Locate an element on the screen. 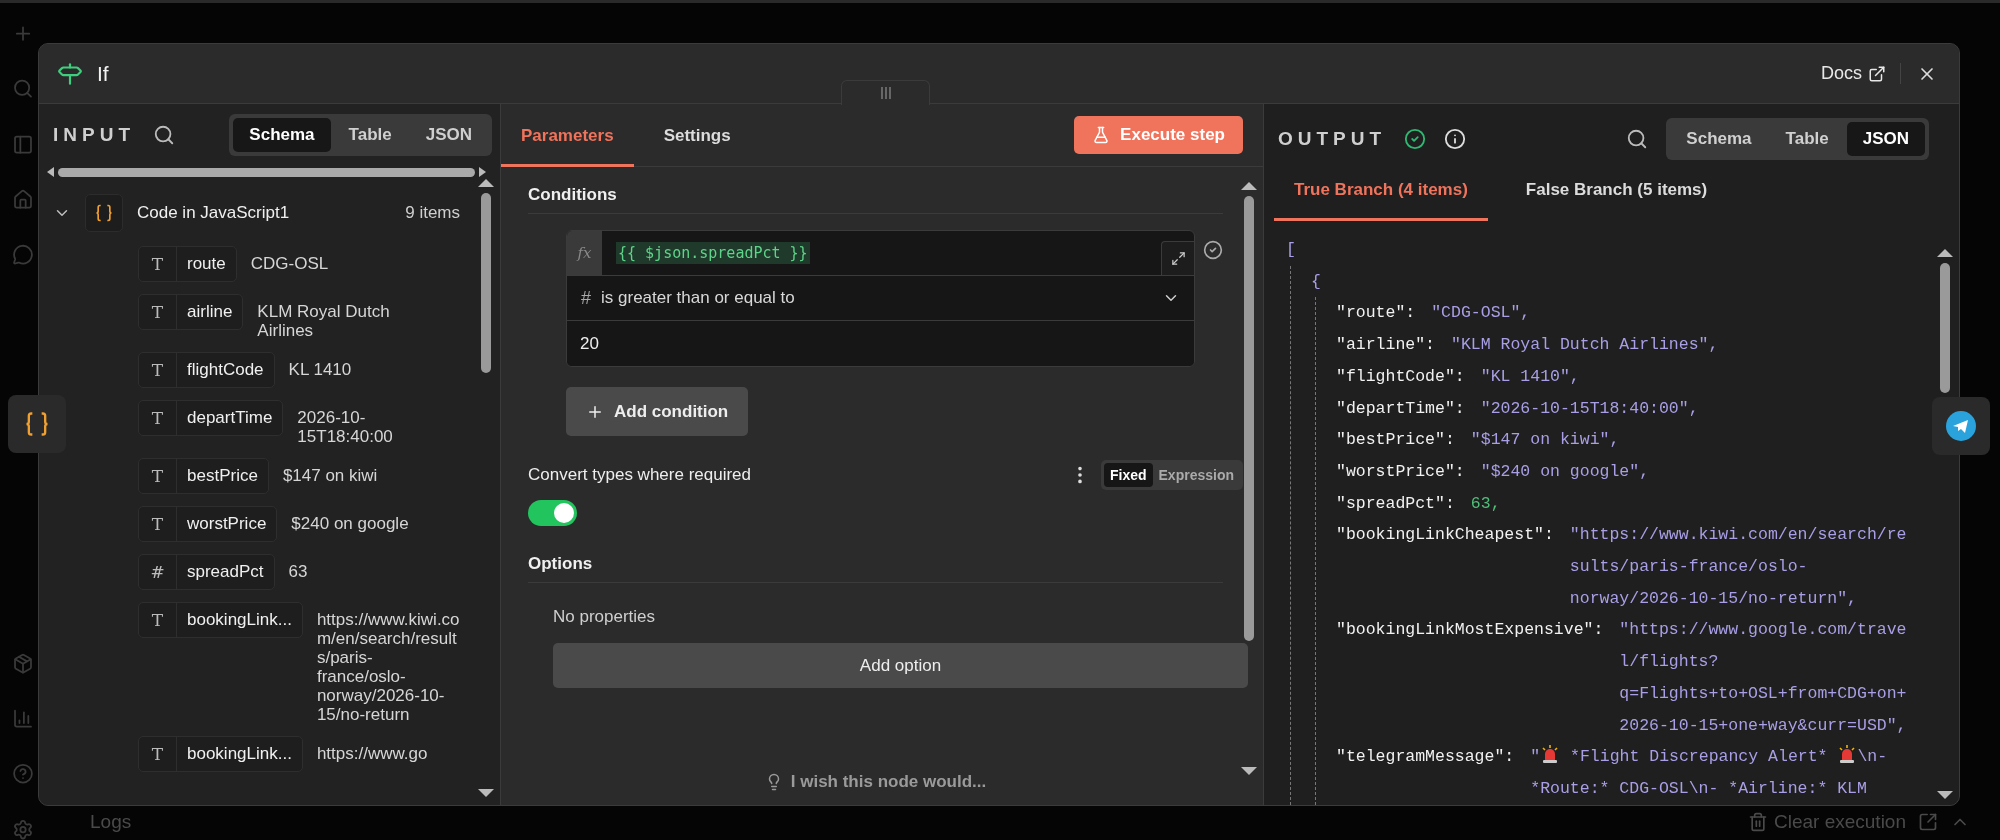 The image size is (2000, 840). branch-tab: True Branch (4 items) is located at coordinates (1381, 200).